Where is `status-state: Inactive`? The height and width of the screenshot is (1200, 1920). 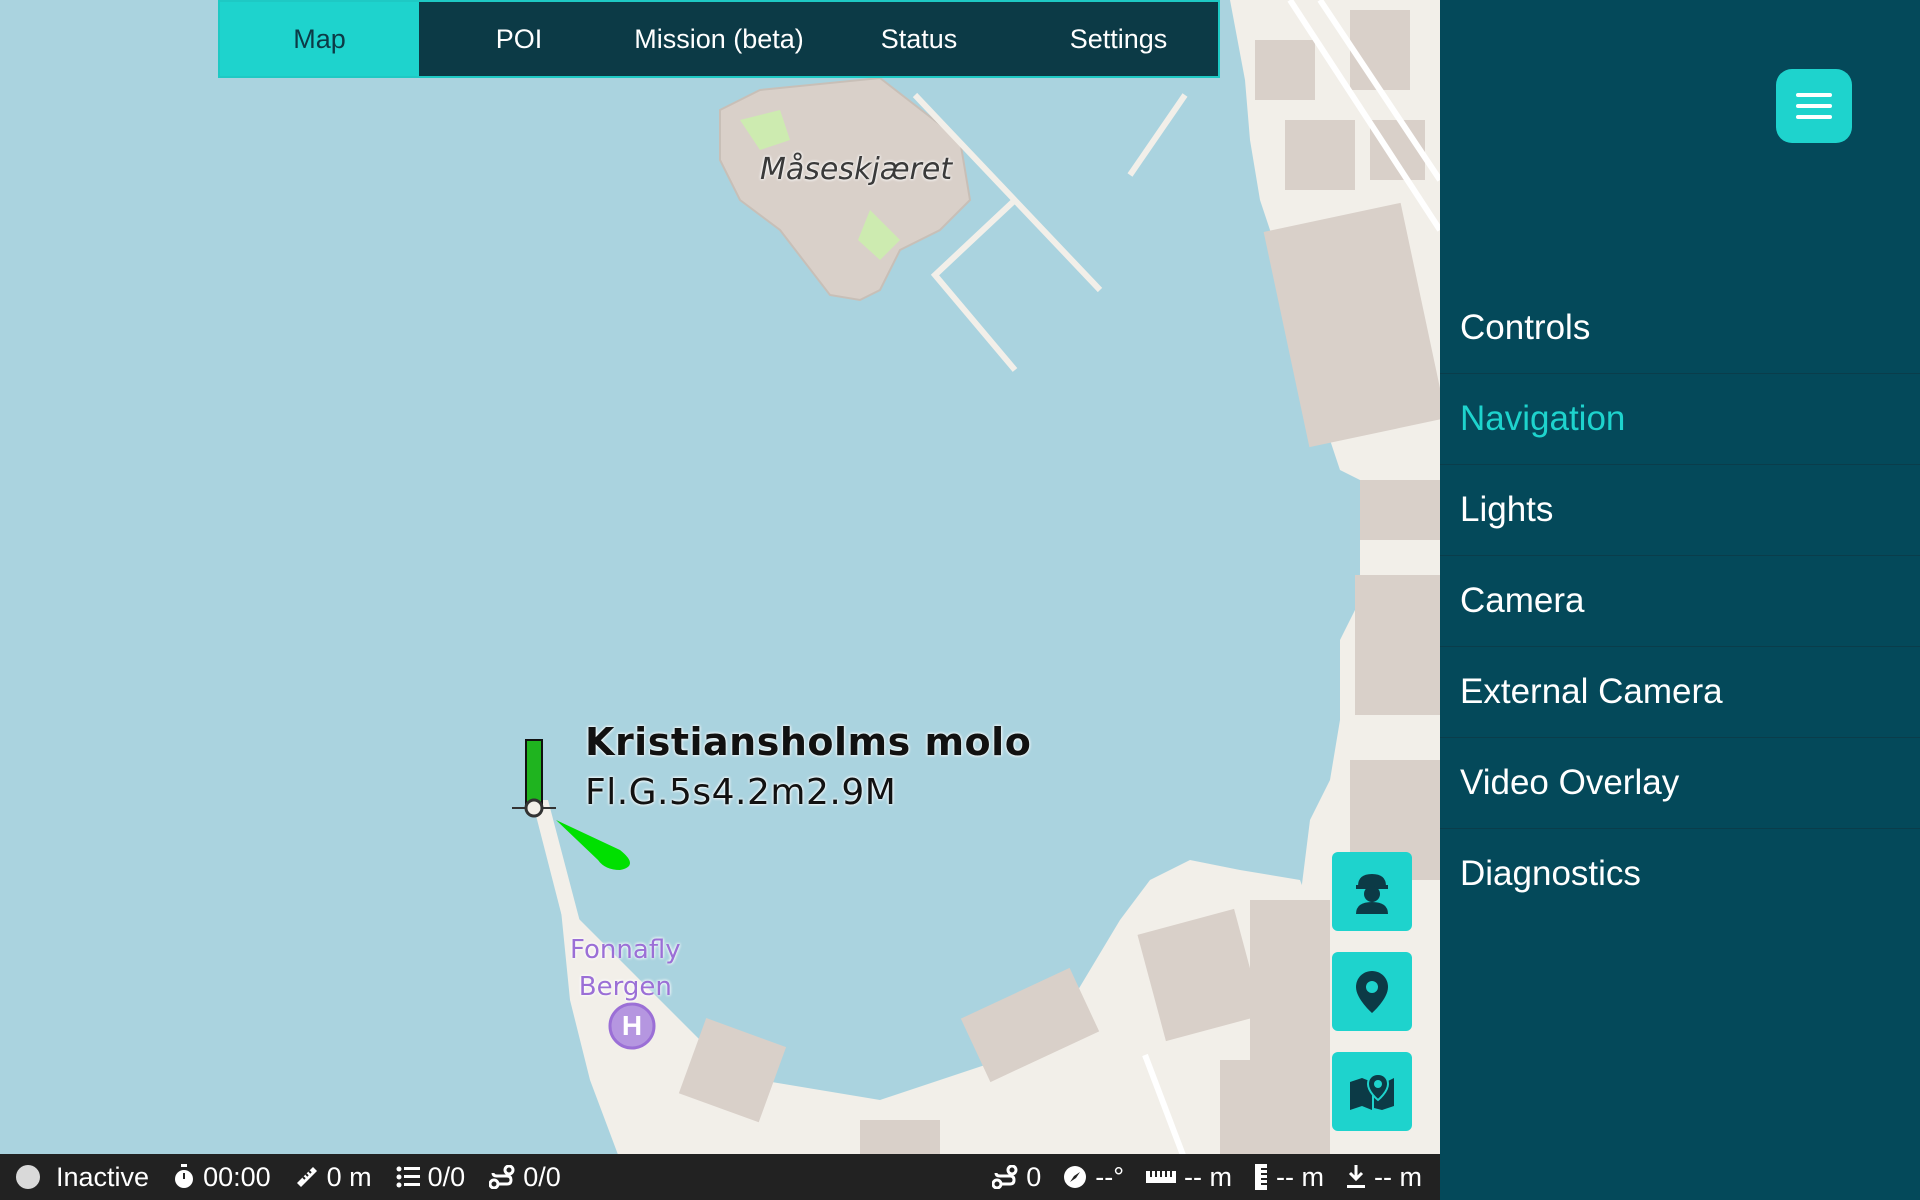
status-state: Inactive is located at coordinates (82, 1177).